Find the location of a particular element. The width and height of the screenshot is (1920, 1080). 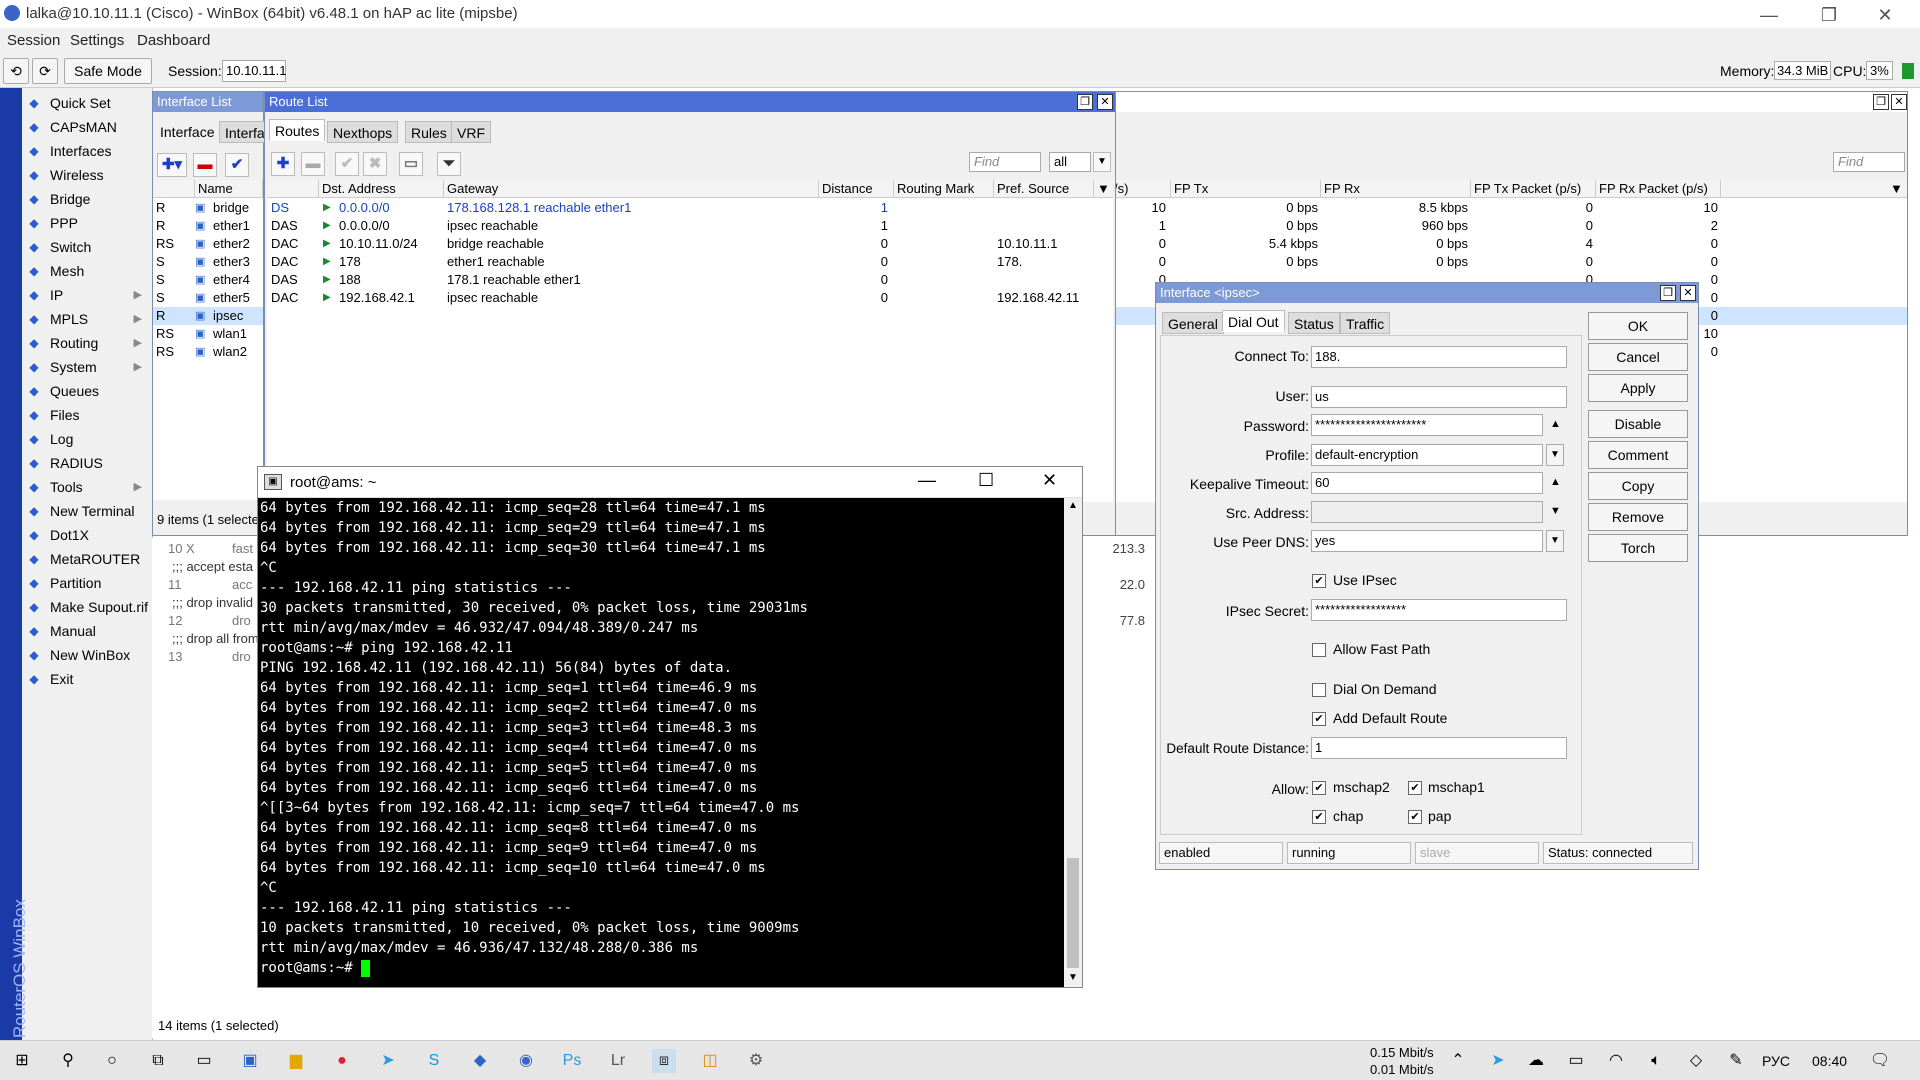

user-field: us is located at coordinates (1439, 397).